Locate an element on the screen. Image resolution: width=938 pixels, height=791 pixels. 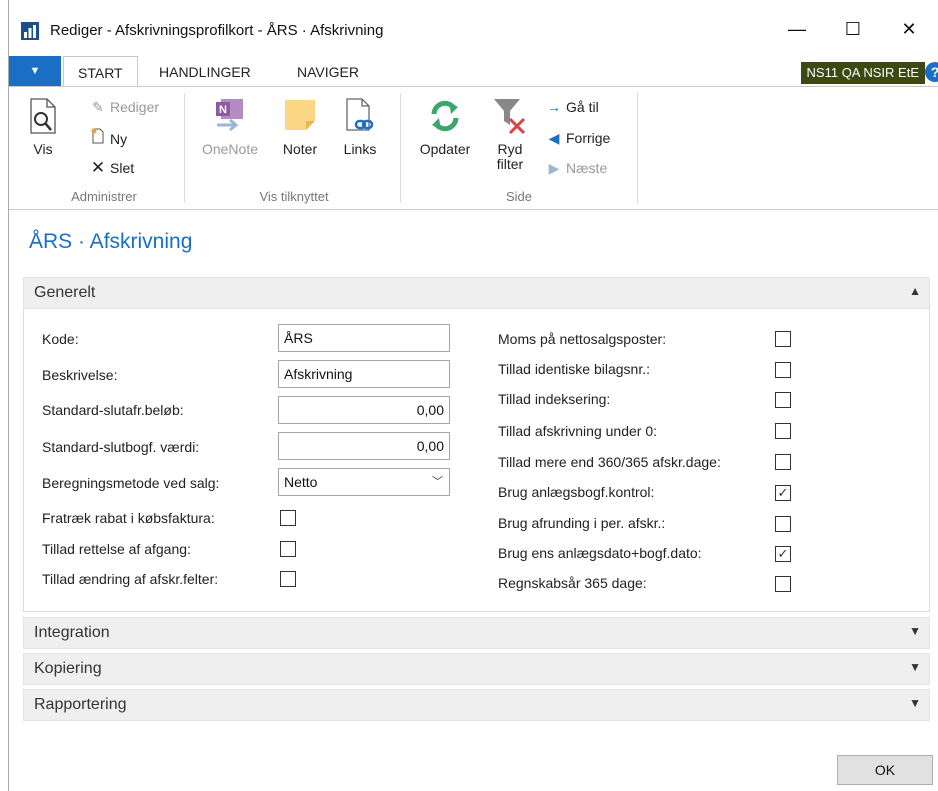
vis-button: Vis is located at coordinates (43, 127).